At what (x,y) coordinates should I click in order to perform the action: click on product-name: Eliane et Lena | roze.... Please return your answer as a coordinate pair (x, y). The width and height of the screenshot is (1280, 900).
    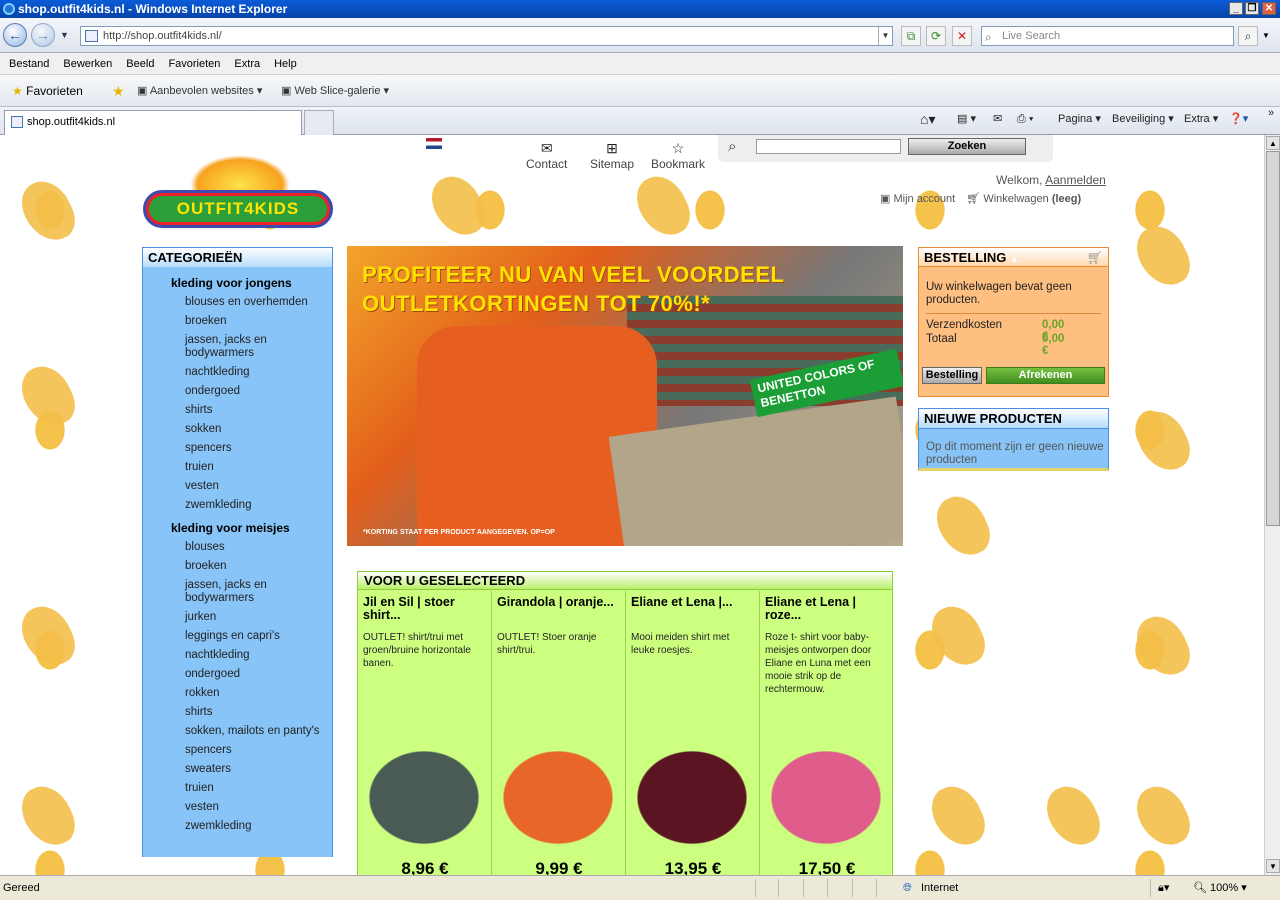
    Looking at the image, I should click on (827, 609).